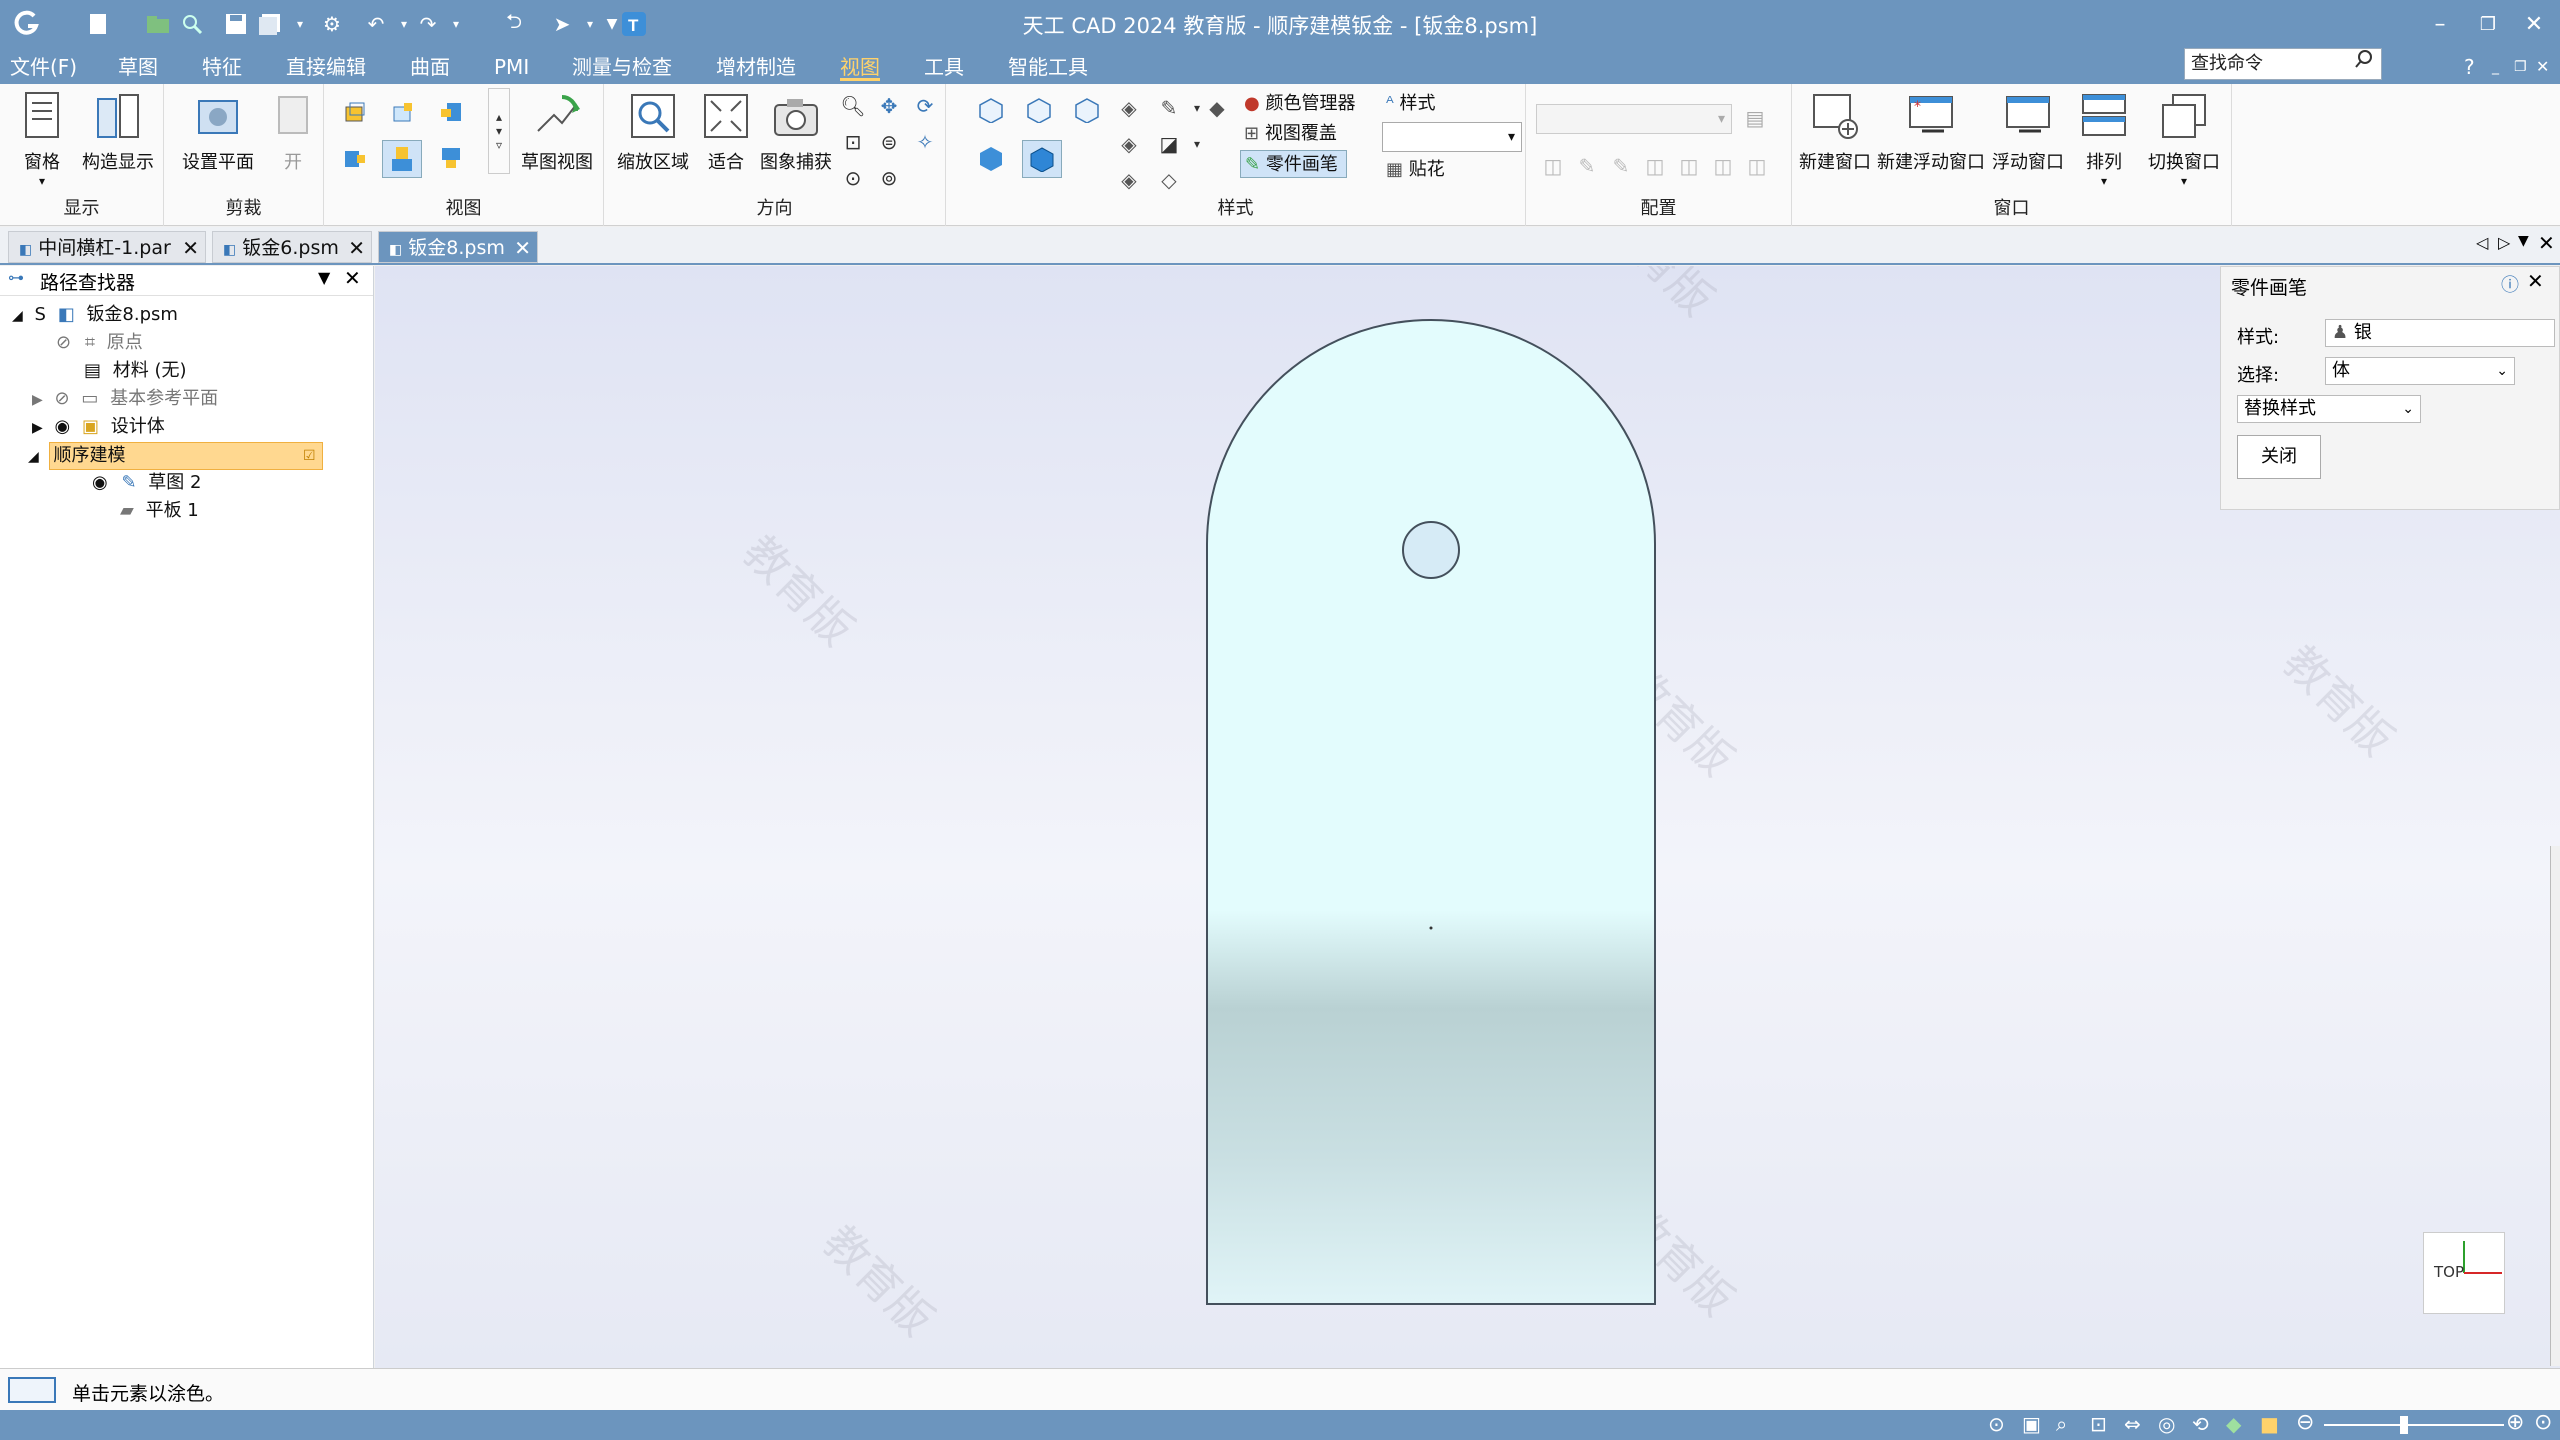 The image size is (2560, 1440). What do you see at coordinates (125, 399) in the screenshot?
I see `tree-item-ref-planes: ▶ ⊘ ▭ 基本参考平面` at bounding box center [125, 399].